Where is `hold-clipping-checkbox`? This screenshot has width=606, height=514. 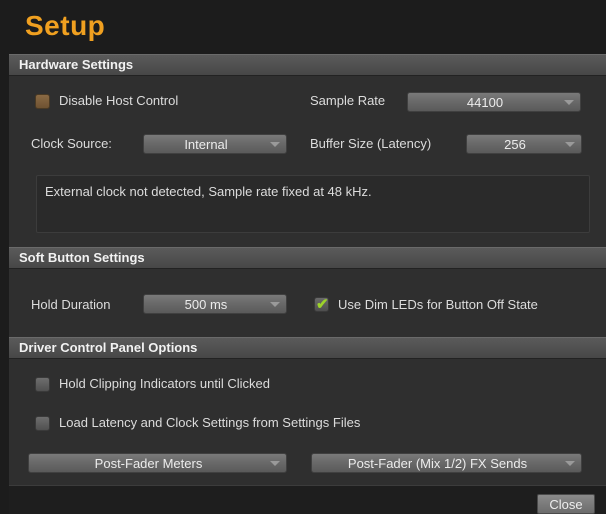
hold-clipping-checkbox is located at coordinates (42, 384).